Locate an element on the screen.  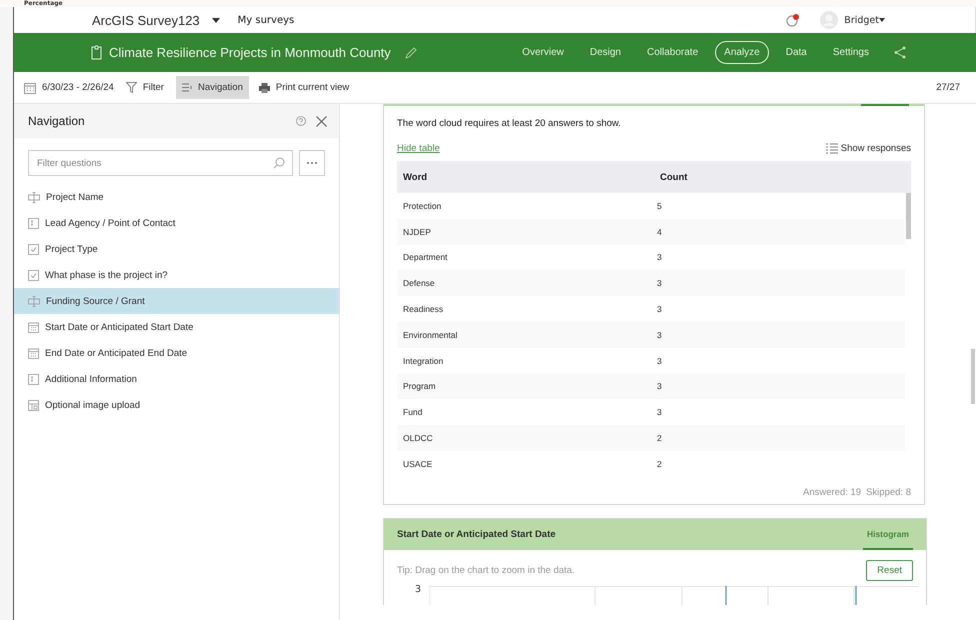
table-cell-text: Fund is located at coordinates (413, 412).